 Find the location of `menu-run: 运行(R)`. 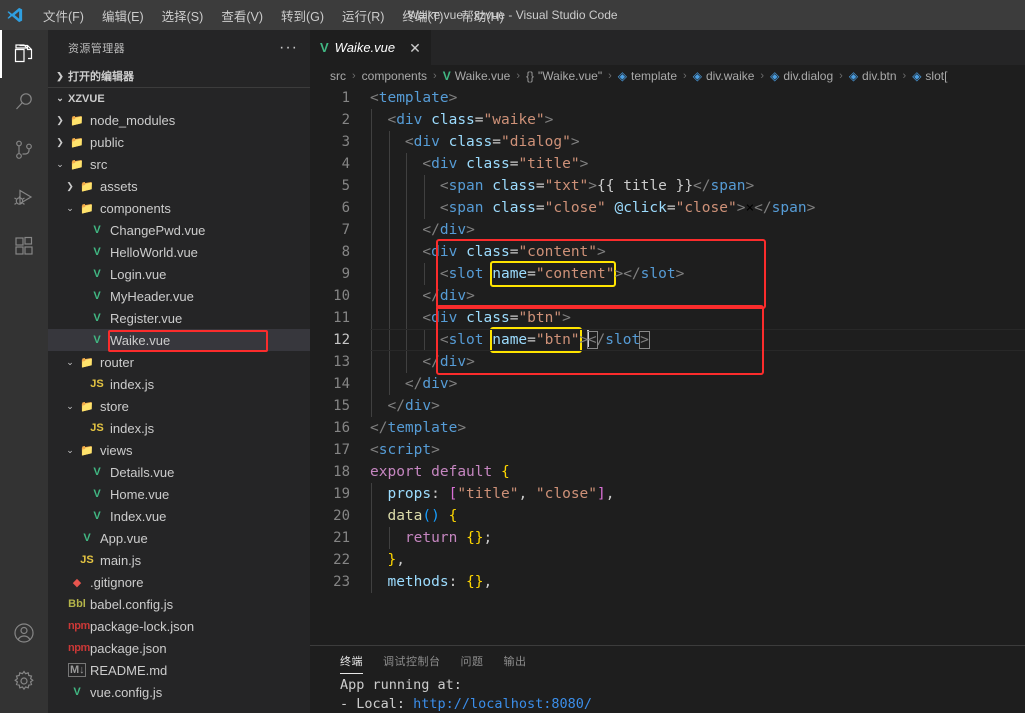

menu-run: 运行(R) is located at coordinates (363, 15).